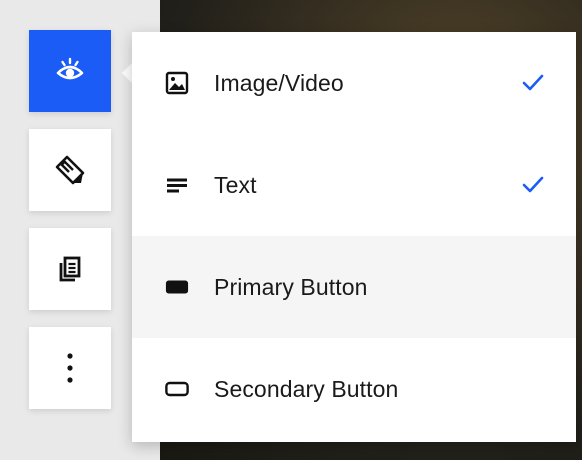 Image resolution: width=582 pixels, height=460 pixels. I want to click on menu-item-label: Image/Video, so click(279, 82).